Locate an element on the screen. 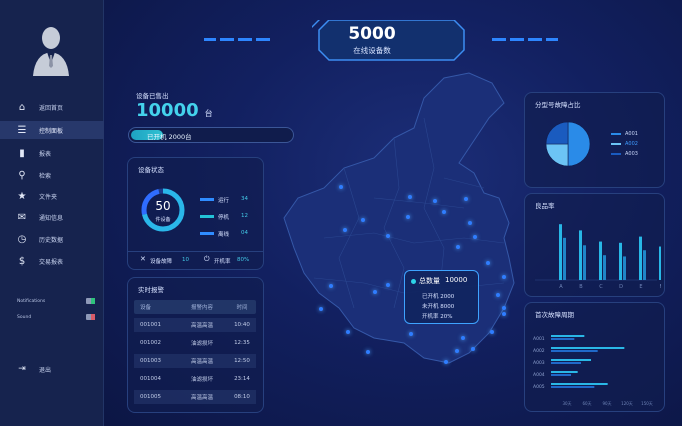 The height and width of the screenshot is (426, 682). sidebar-item: $ 交易报表 is located at coordinates (52, 261).